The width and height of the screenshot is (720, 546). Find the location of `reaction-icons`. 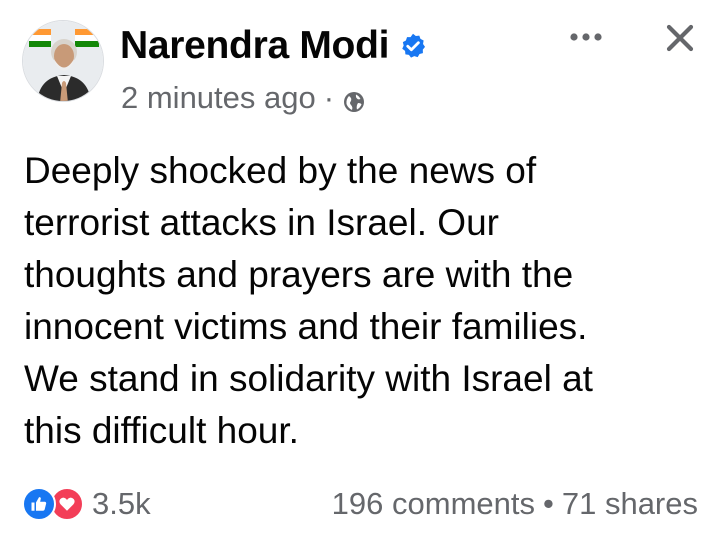

reaction-icons is located at coordinates (53, 504).